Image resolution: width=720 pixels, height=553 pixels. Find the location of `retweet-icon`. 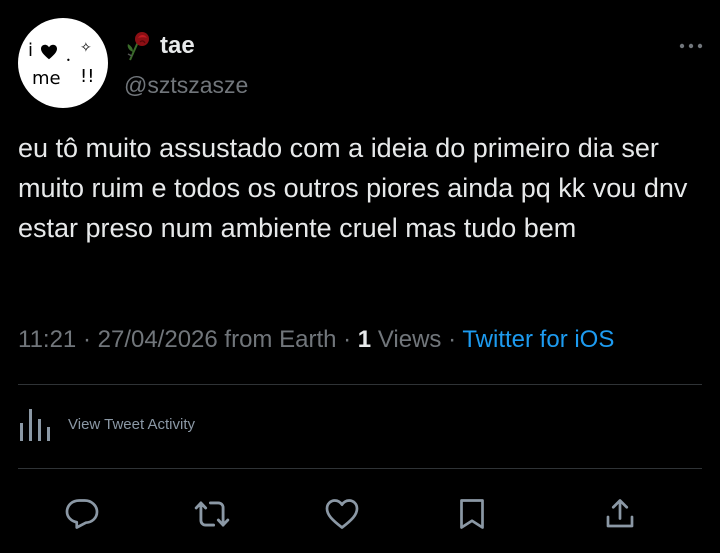

retweet-icon is located at coordinates (212, 514).